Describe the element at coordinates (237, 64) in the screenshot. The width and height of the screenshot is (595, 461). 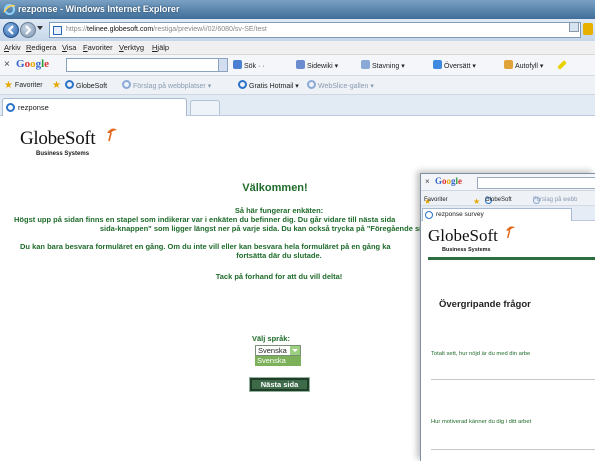
I see `search-icon` at that location.